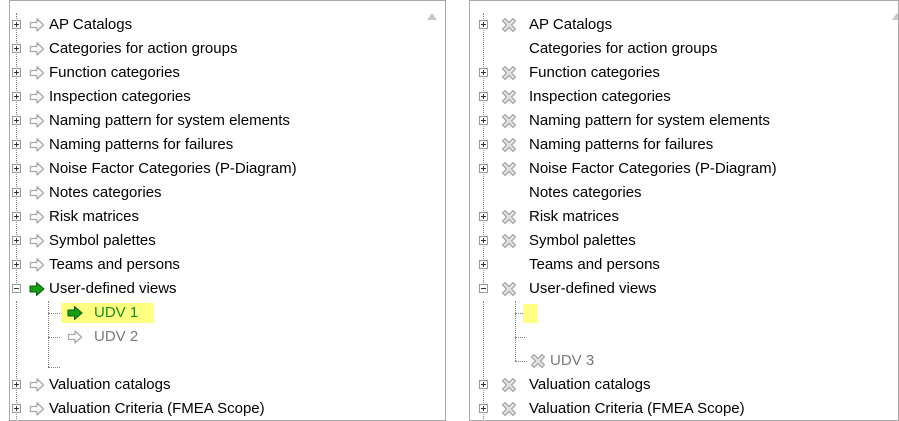  What do you see at coordinates (116, 312) in the screenshot?
I see `tree-item-label: UDV 1` at bounding box center [116, 312].